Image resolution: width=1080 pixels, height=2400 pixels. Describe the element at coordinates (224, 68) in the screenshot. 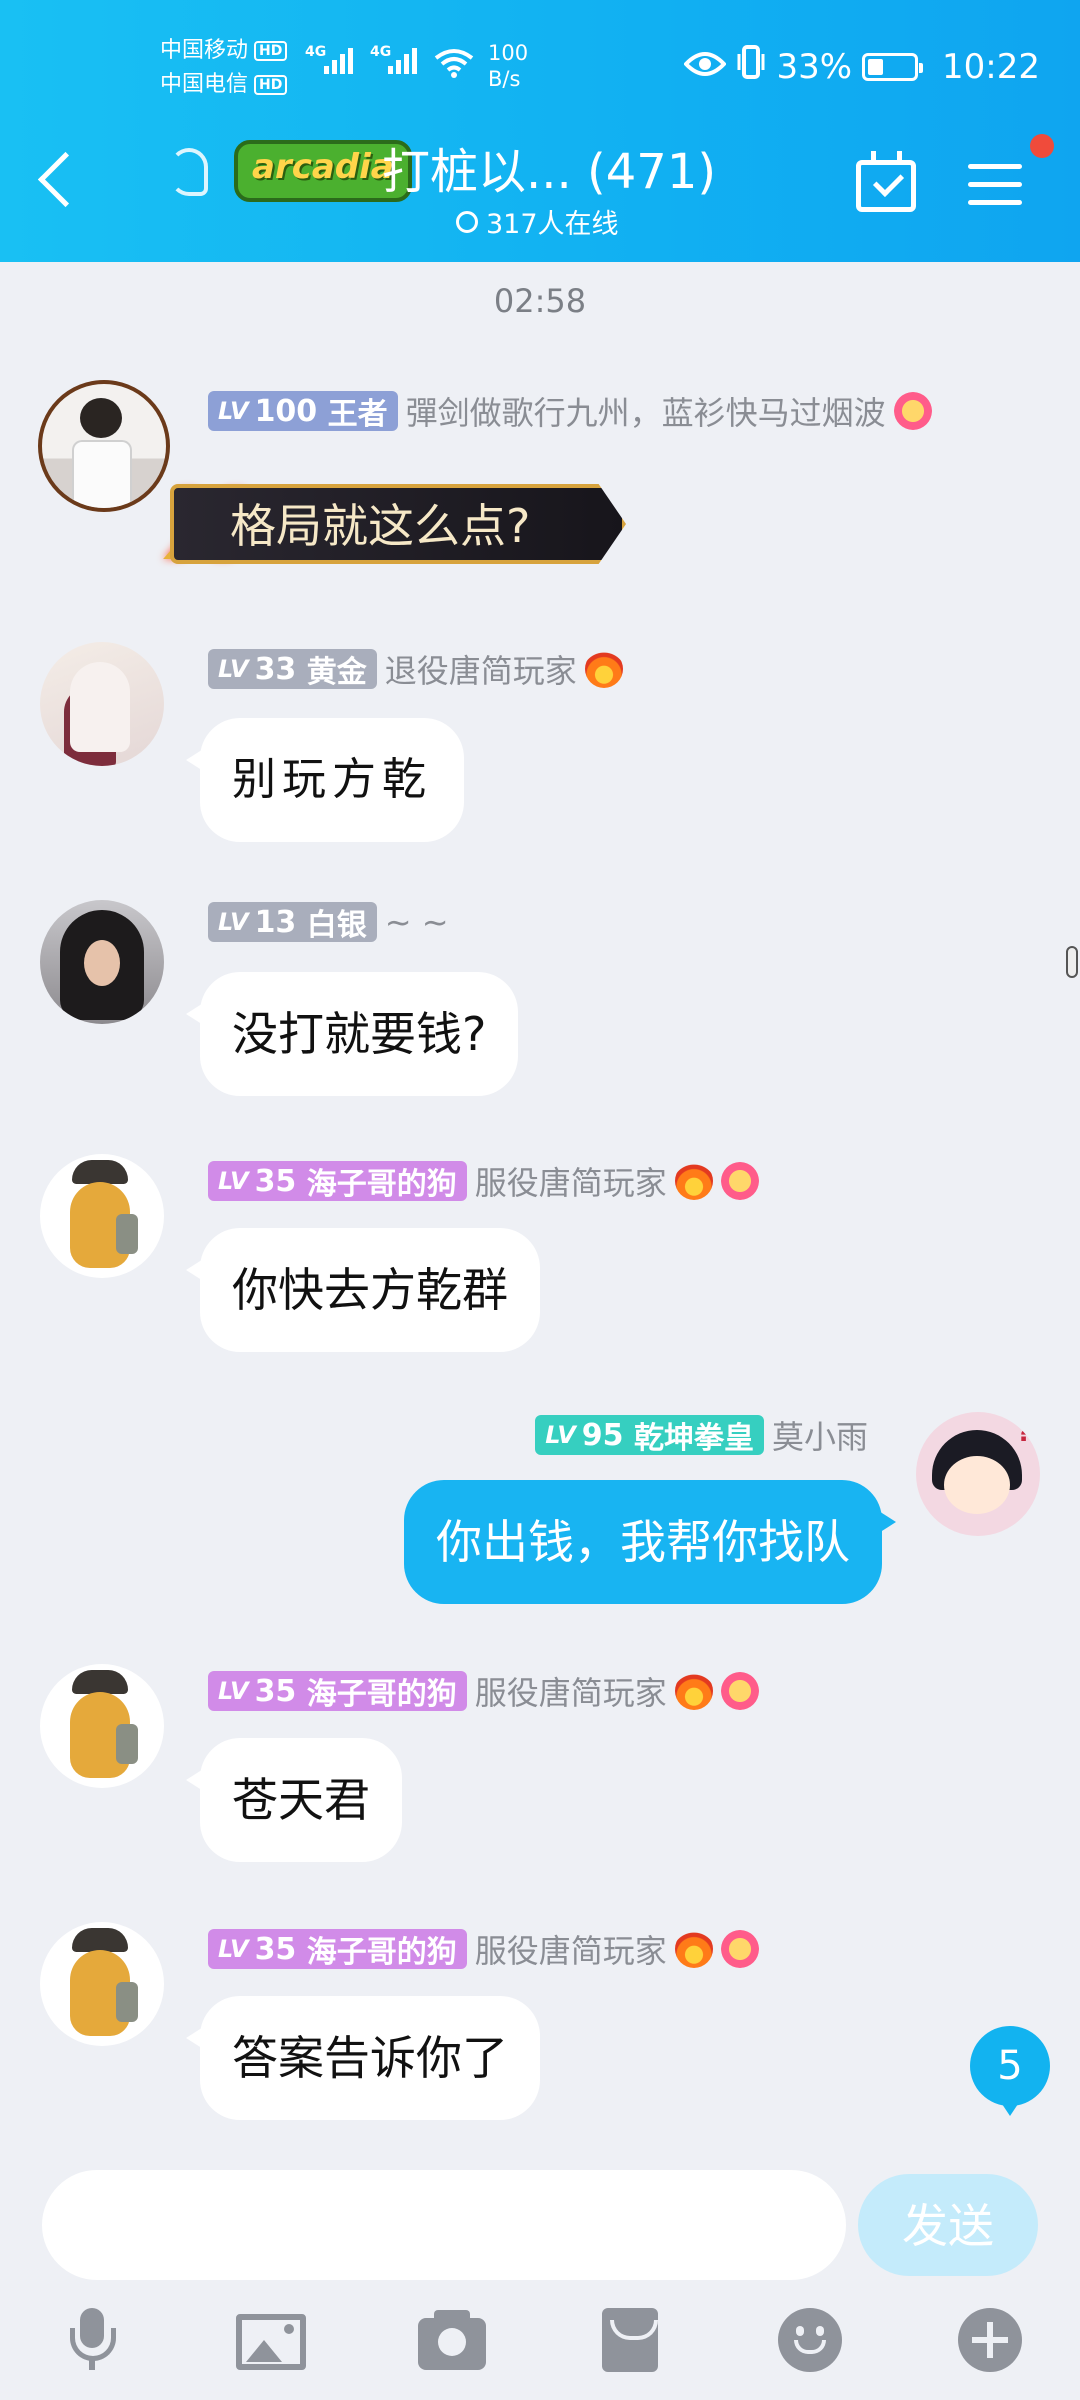

I see `carrier-info: 中国移动 HD 中国电信 HD` at that location.